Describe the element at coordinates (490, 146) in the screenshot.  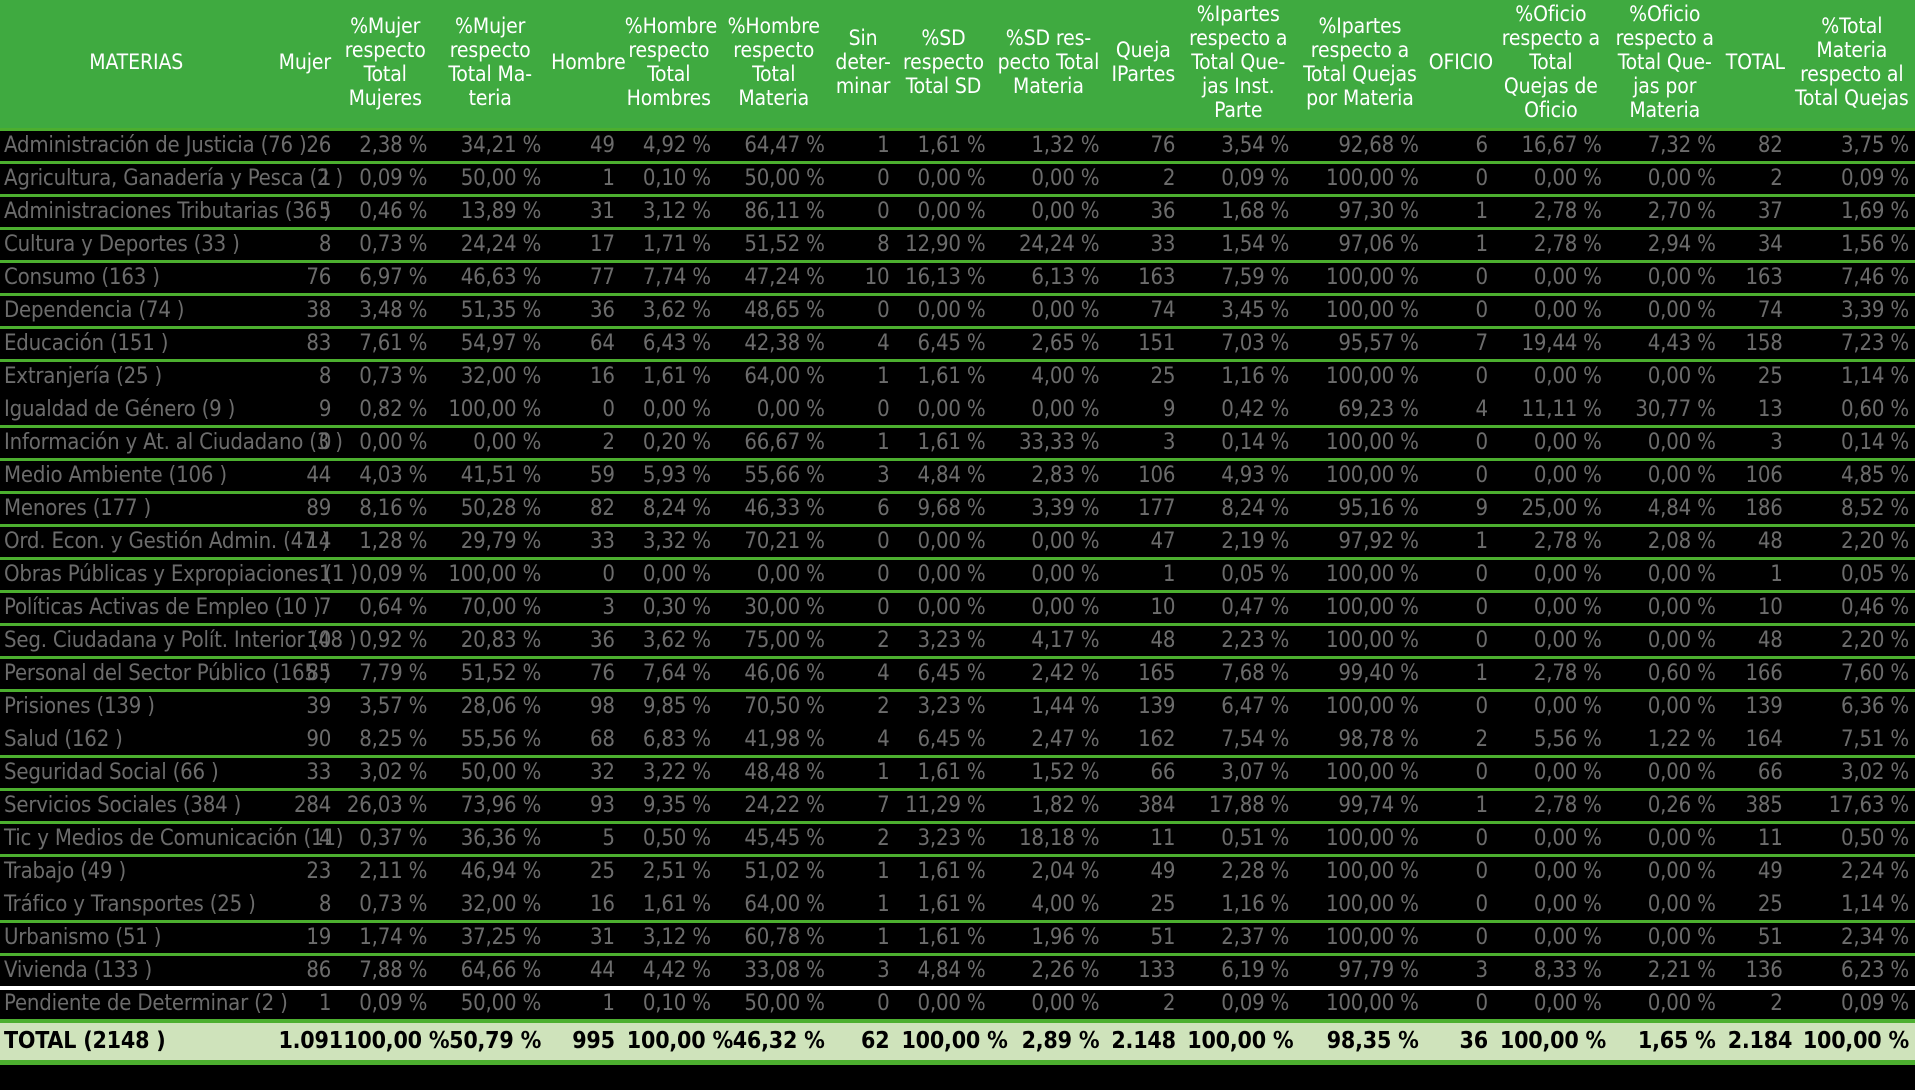
I see `cell-value: 34,21 %` at that location.